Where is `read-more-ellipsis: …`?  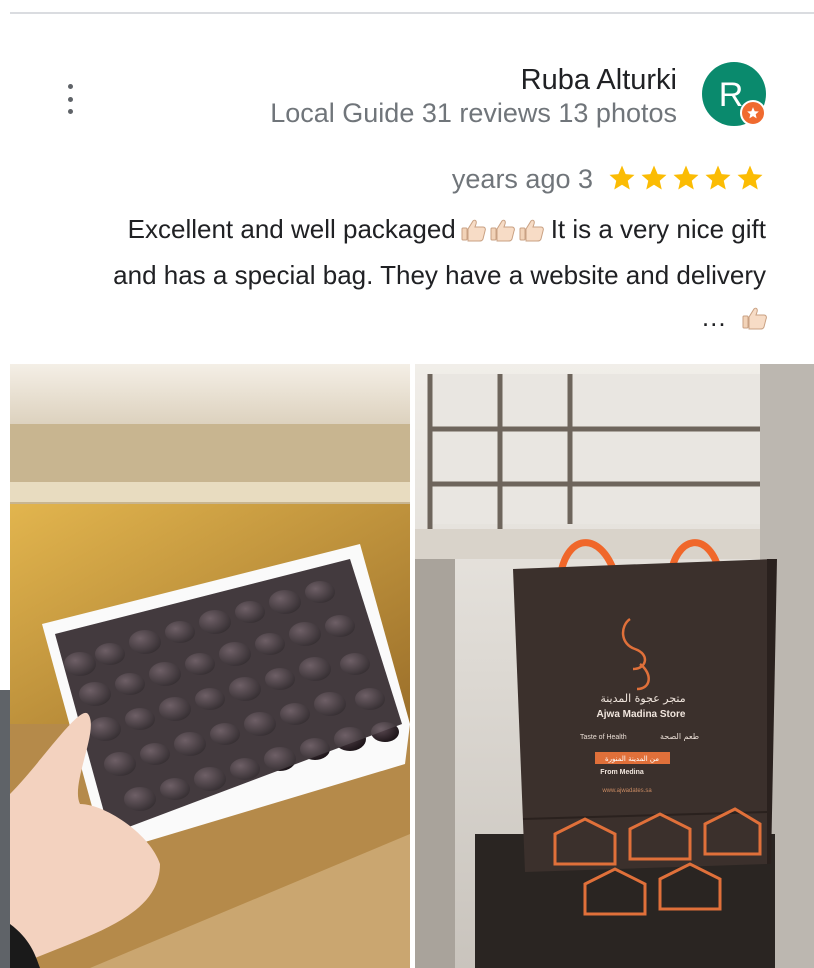
read-more-ellipsis: … is located at coordinates (714, 317).